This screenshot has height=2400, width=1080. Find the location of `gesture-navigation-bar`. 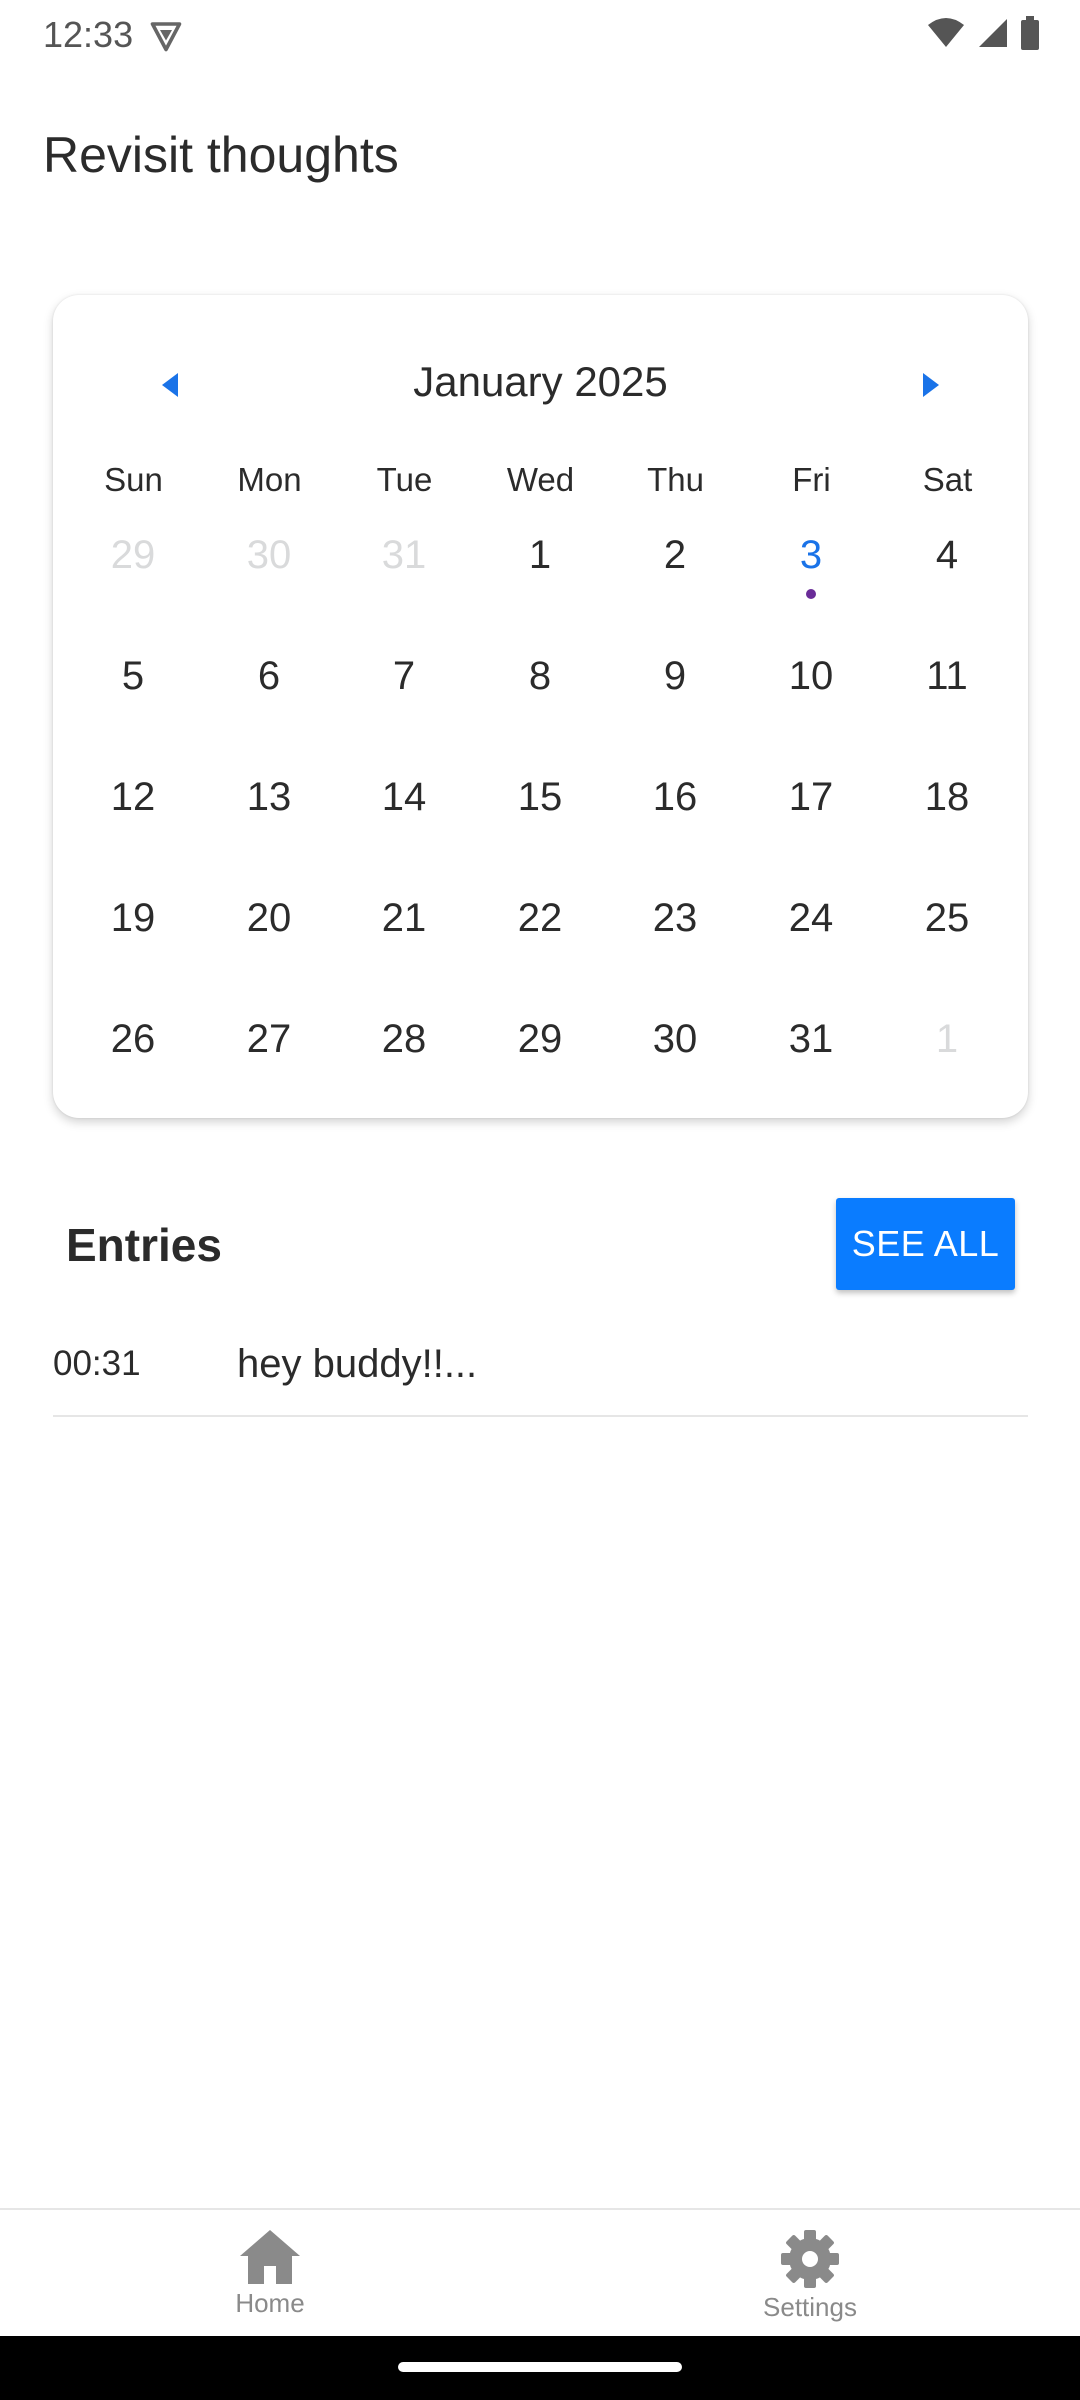

gesture-navigation-bar is located at coordinates (540, 2368).